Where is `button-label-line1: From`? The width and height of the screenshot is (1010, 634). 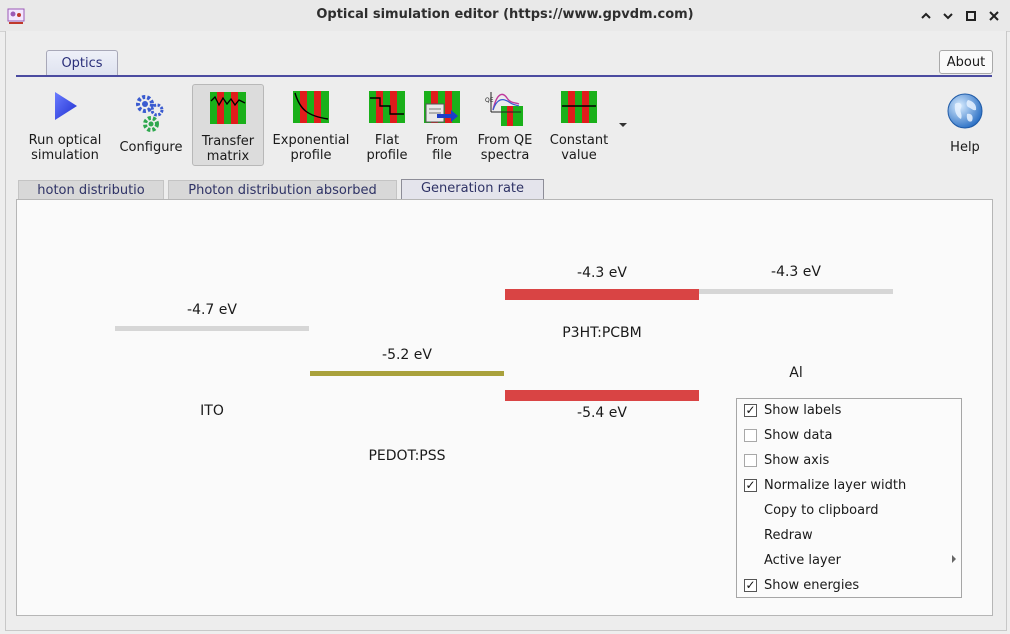
button-label-line1: From is located at coordinates (442, 140).